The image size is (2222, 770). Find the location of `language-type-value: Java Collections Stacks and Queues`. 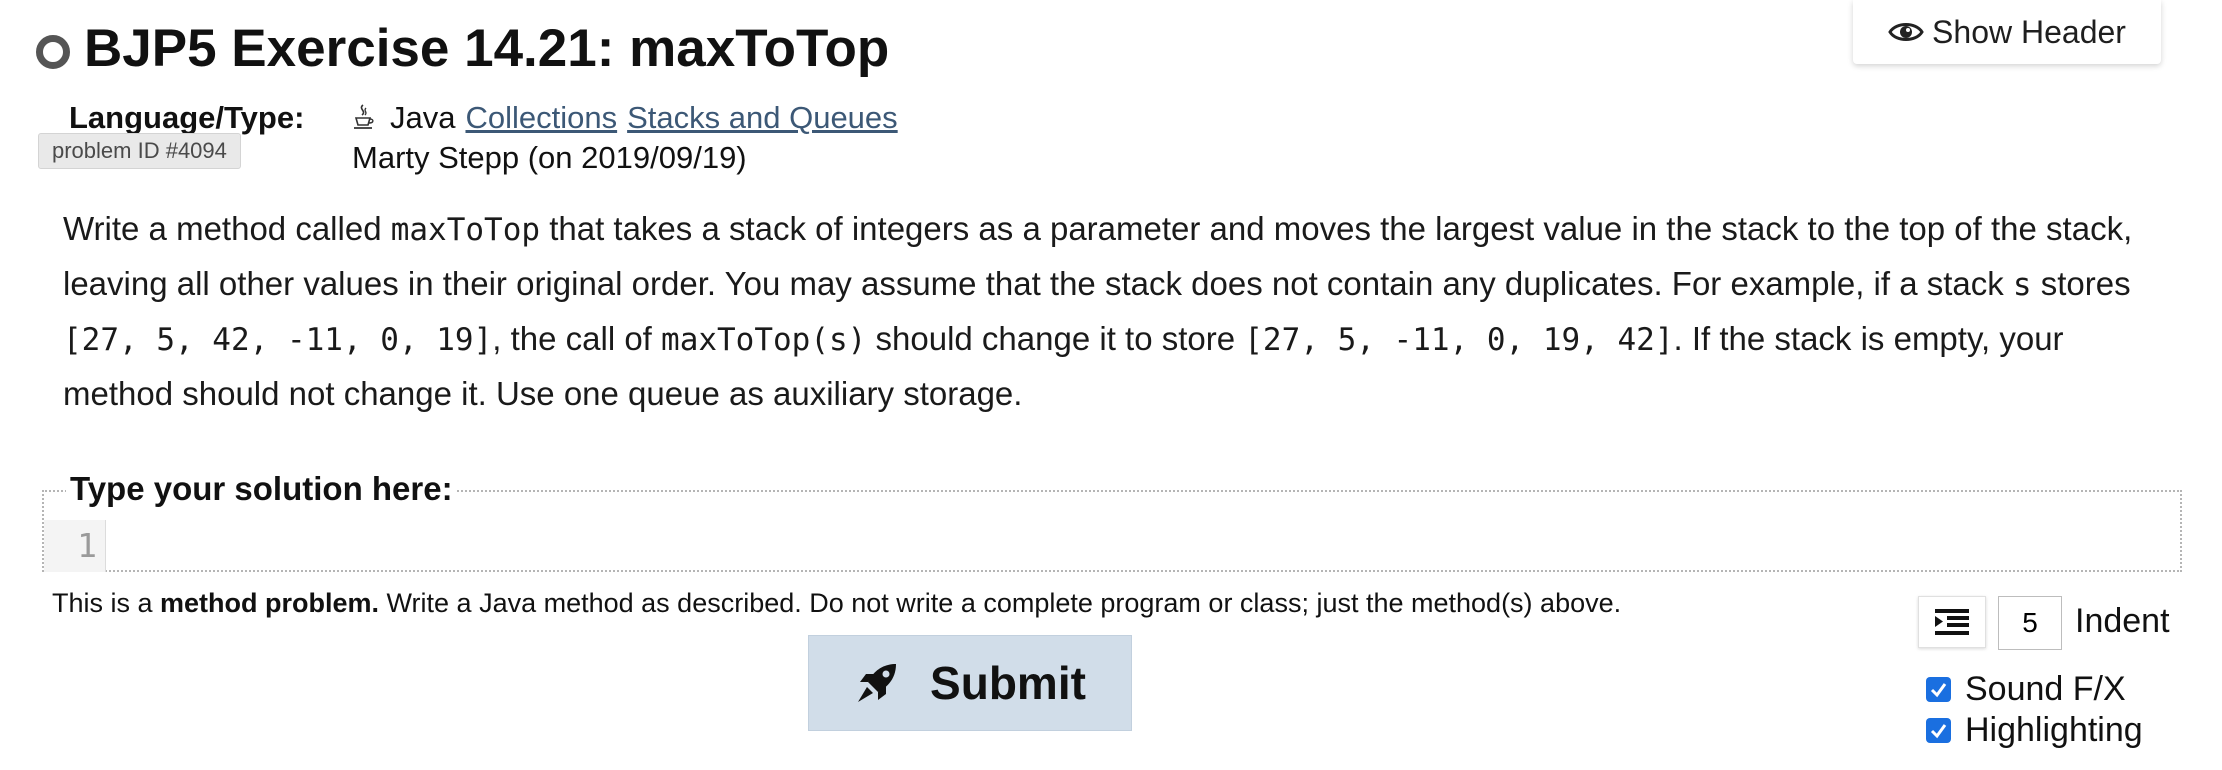

language-type-value: Java Collections Stacks and Queues is located at coordinates (625, 118).